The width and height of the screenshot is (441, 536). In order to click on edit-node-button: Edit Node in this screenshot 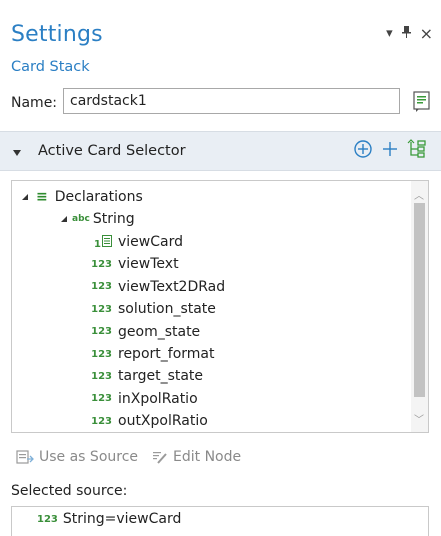, I will do `click(196, 457)`.